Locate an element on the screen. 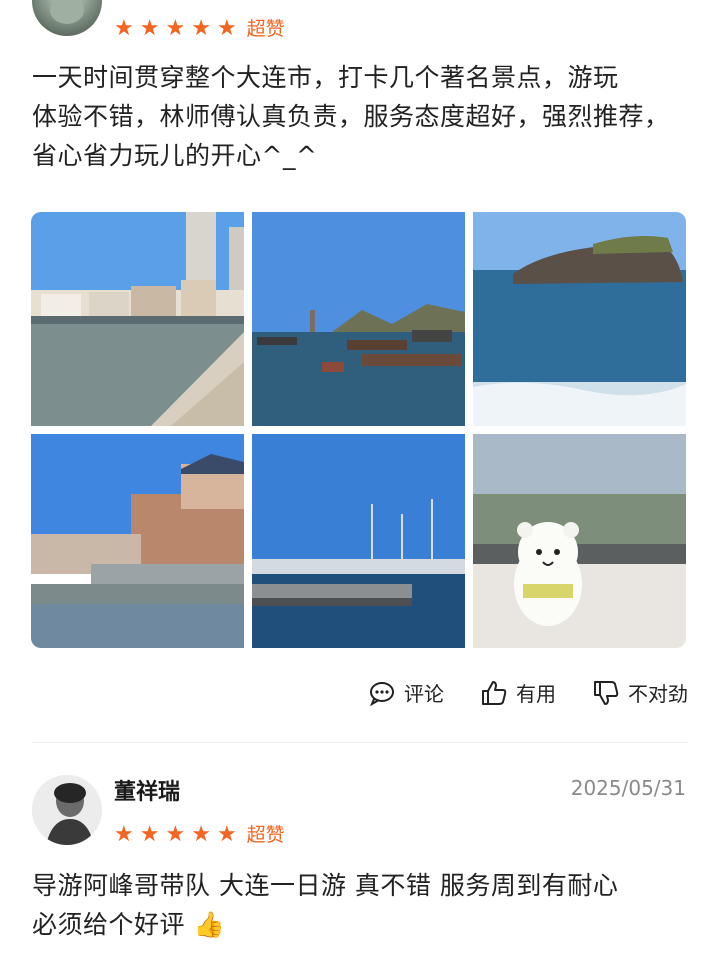 This screenshot has width=720, height=960. review-text-line: 体验不错，林师傅认真负责，服务态度超好，强烈推荐， is located at coordinates (351, 116).